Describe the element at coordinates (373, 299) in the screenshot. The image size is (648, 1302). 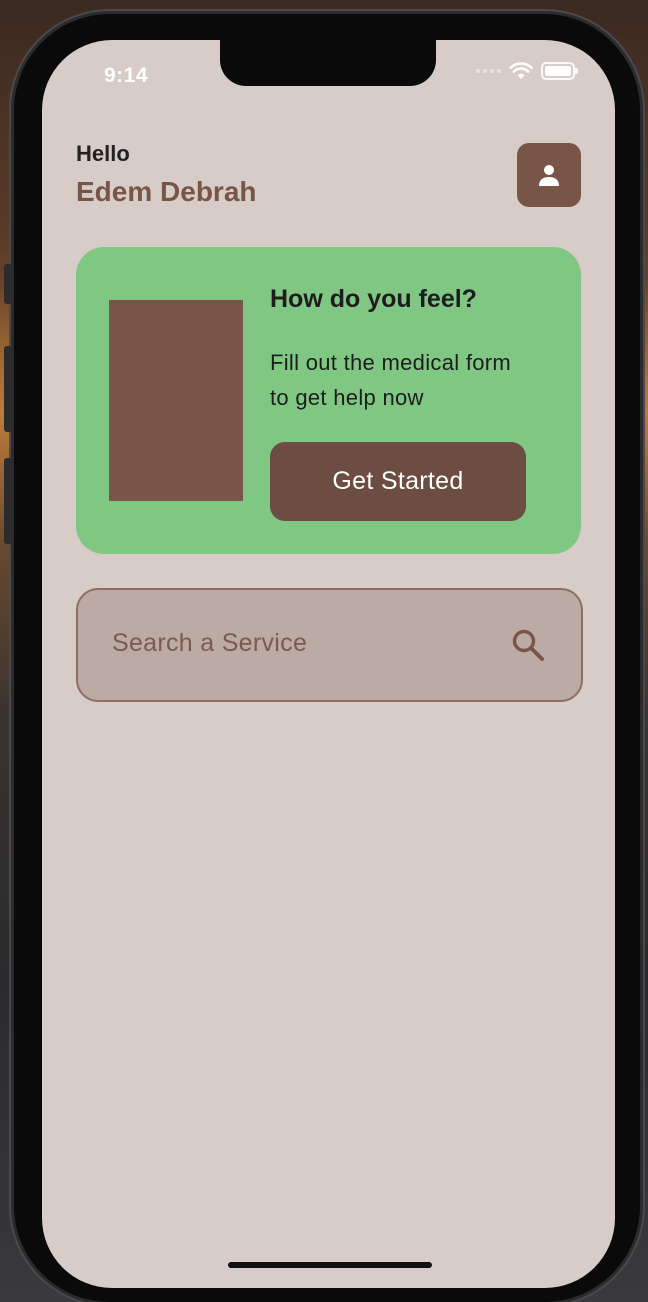
I see `card-title: How do you feel?` at that location.